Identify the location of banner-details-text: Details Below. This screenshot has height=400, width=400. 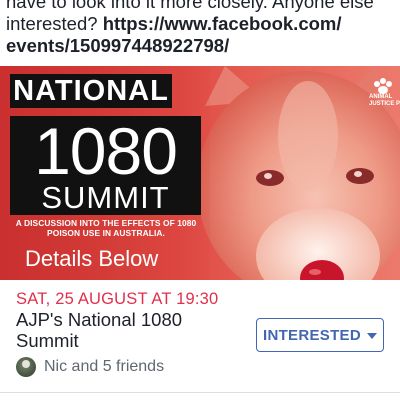
(92, 258).